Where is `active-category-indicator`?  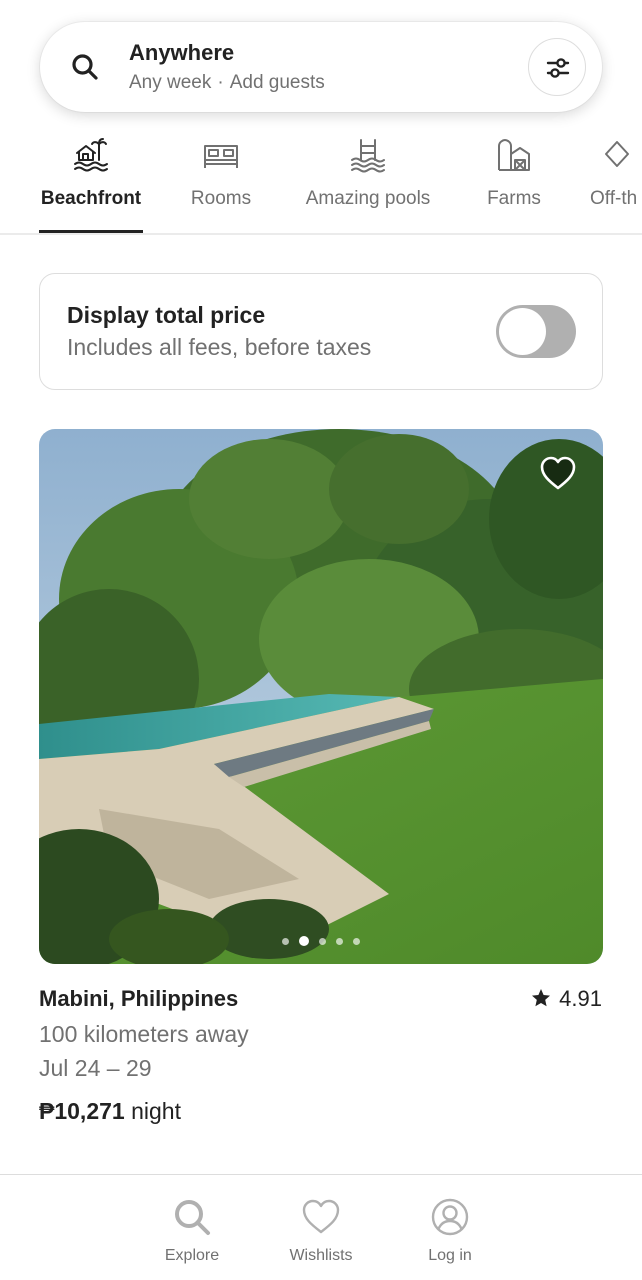
active-category-indicator is located at coordinates (91, 231).